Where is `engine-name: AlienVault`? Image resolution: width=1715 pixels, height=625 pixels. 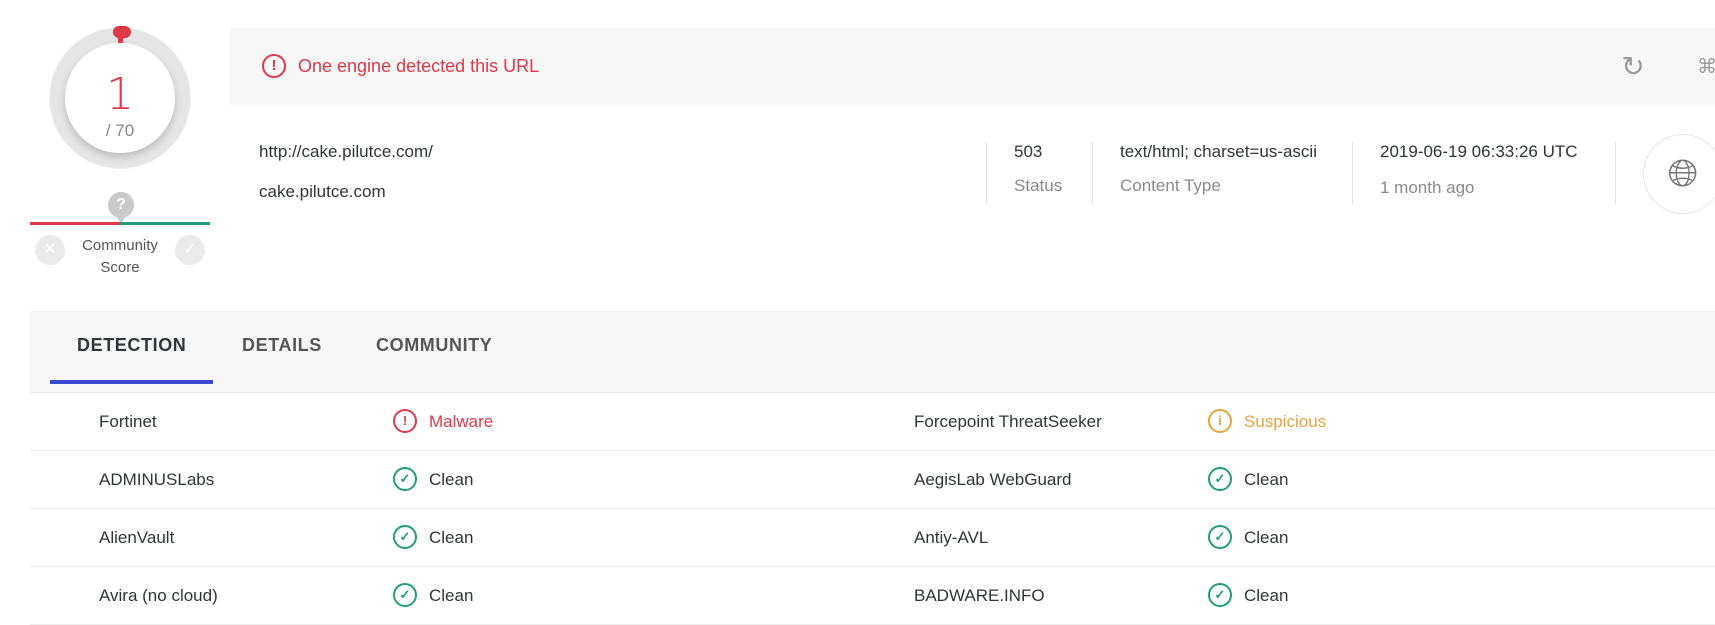
engine-name: AlienVault is located at coordinates (137, 537).